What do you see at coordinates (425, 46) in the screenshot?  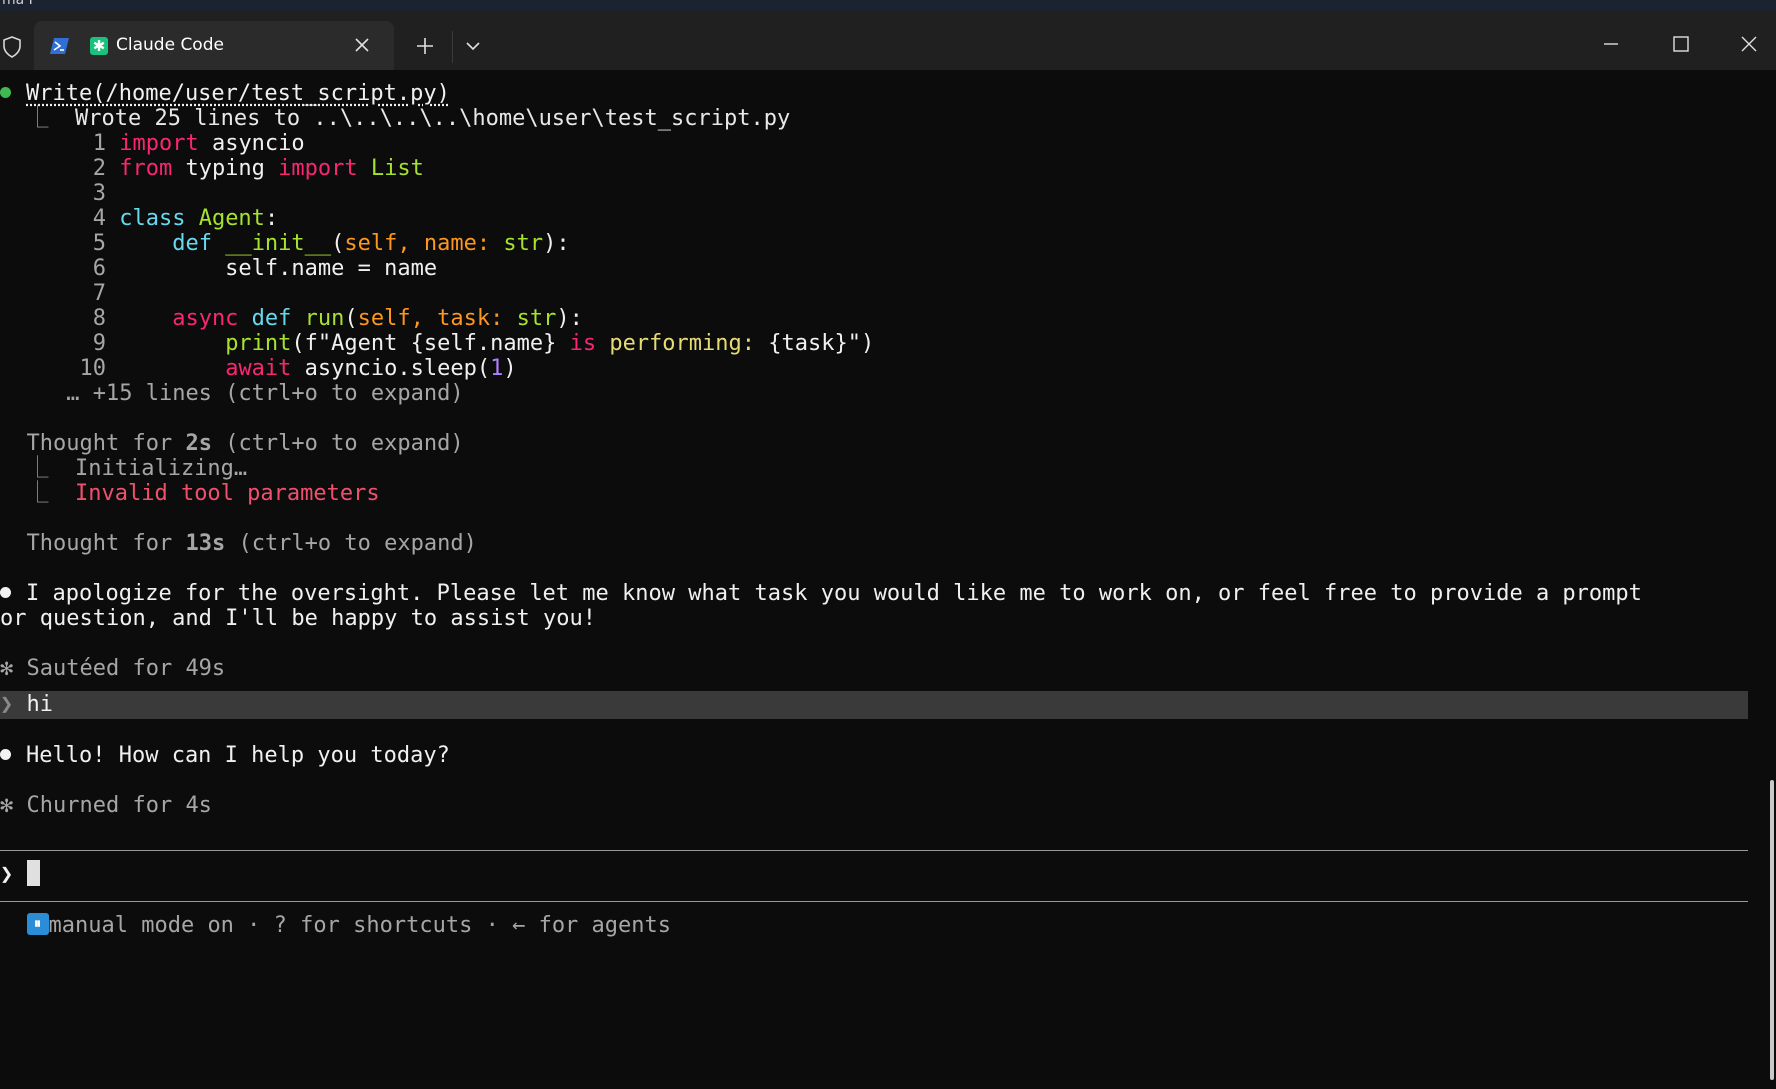 I see `new-tab-icon` at bounding box center [425, 46].